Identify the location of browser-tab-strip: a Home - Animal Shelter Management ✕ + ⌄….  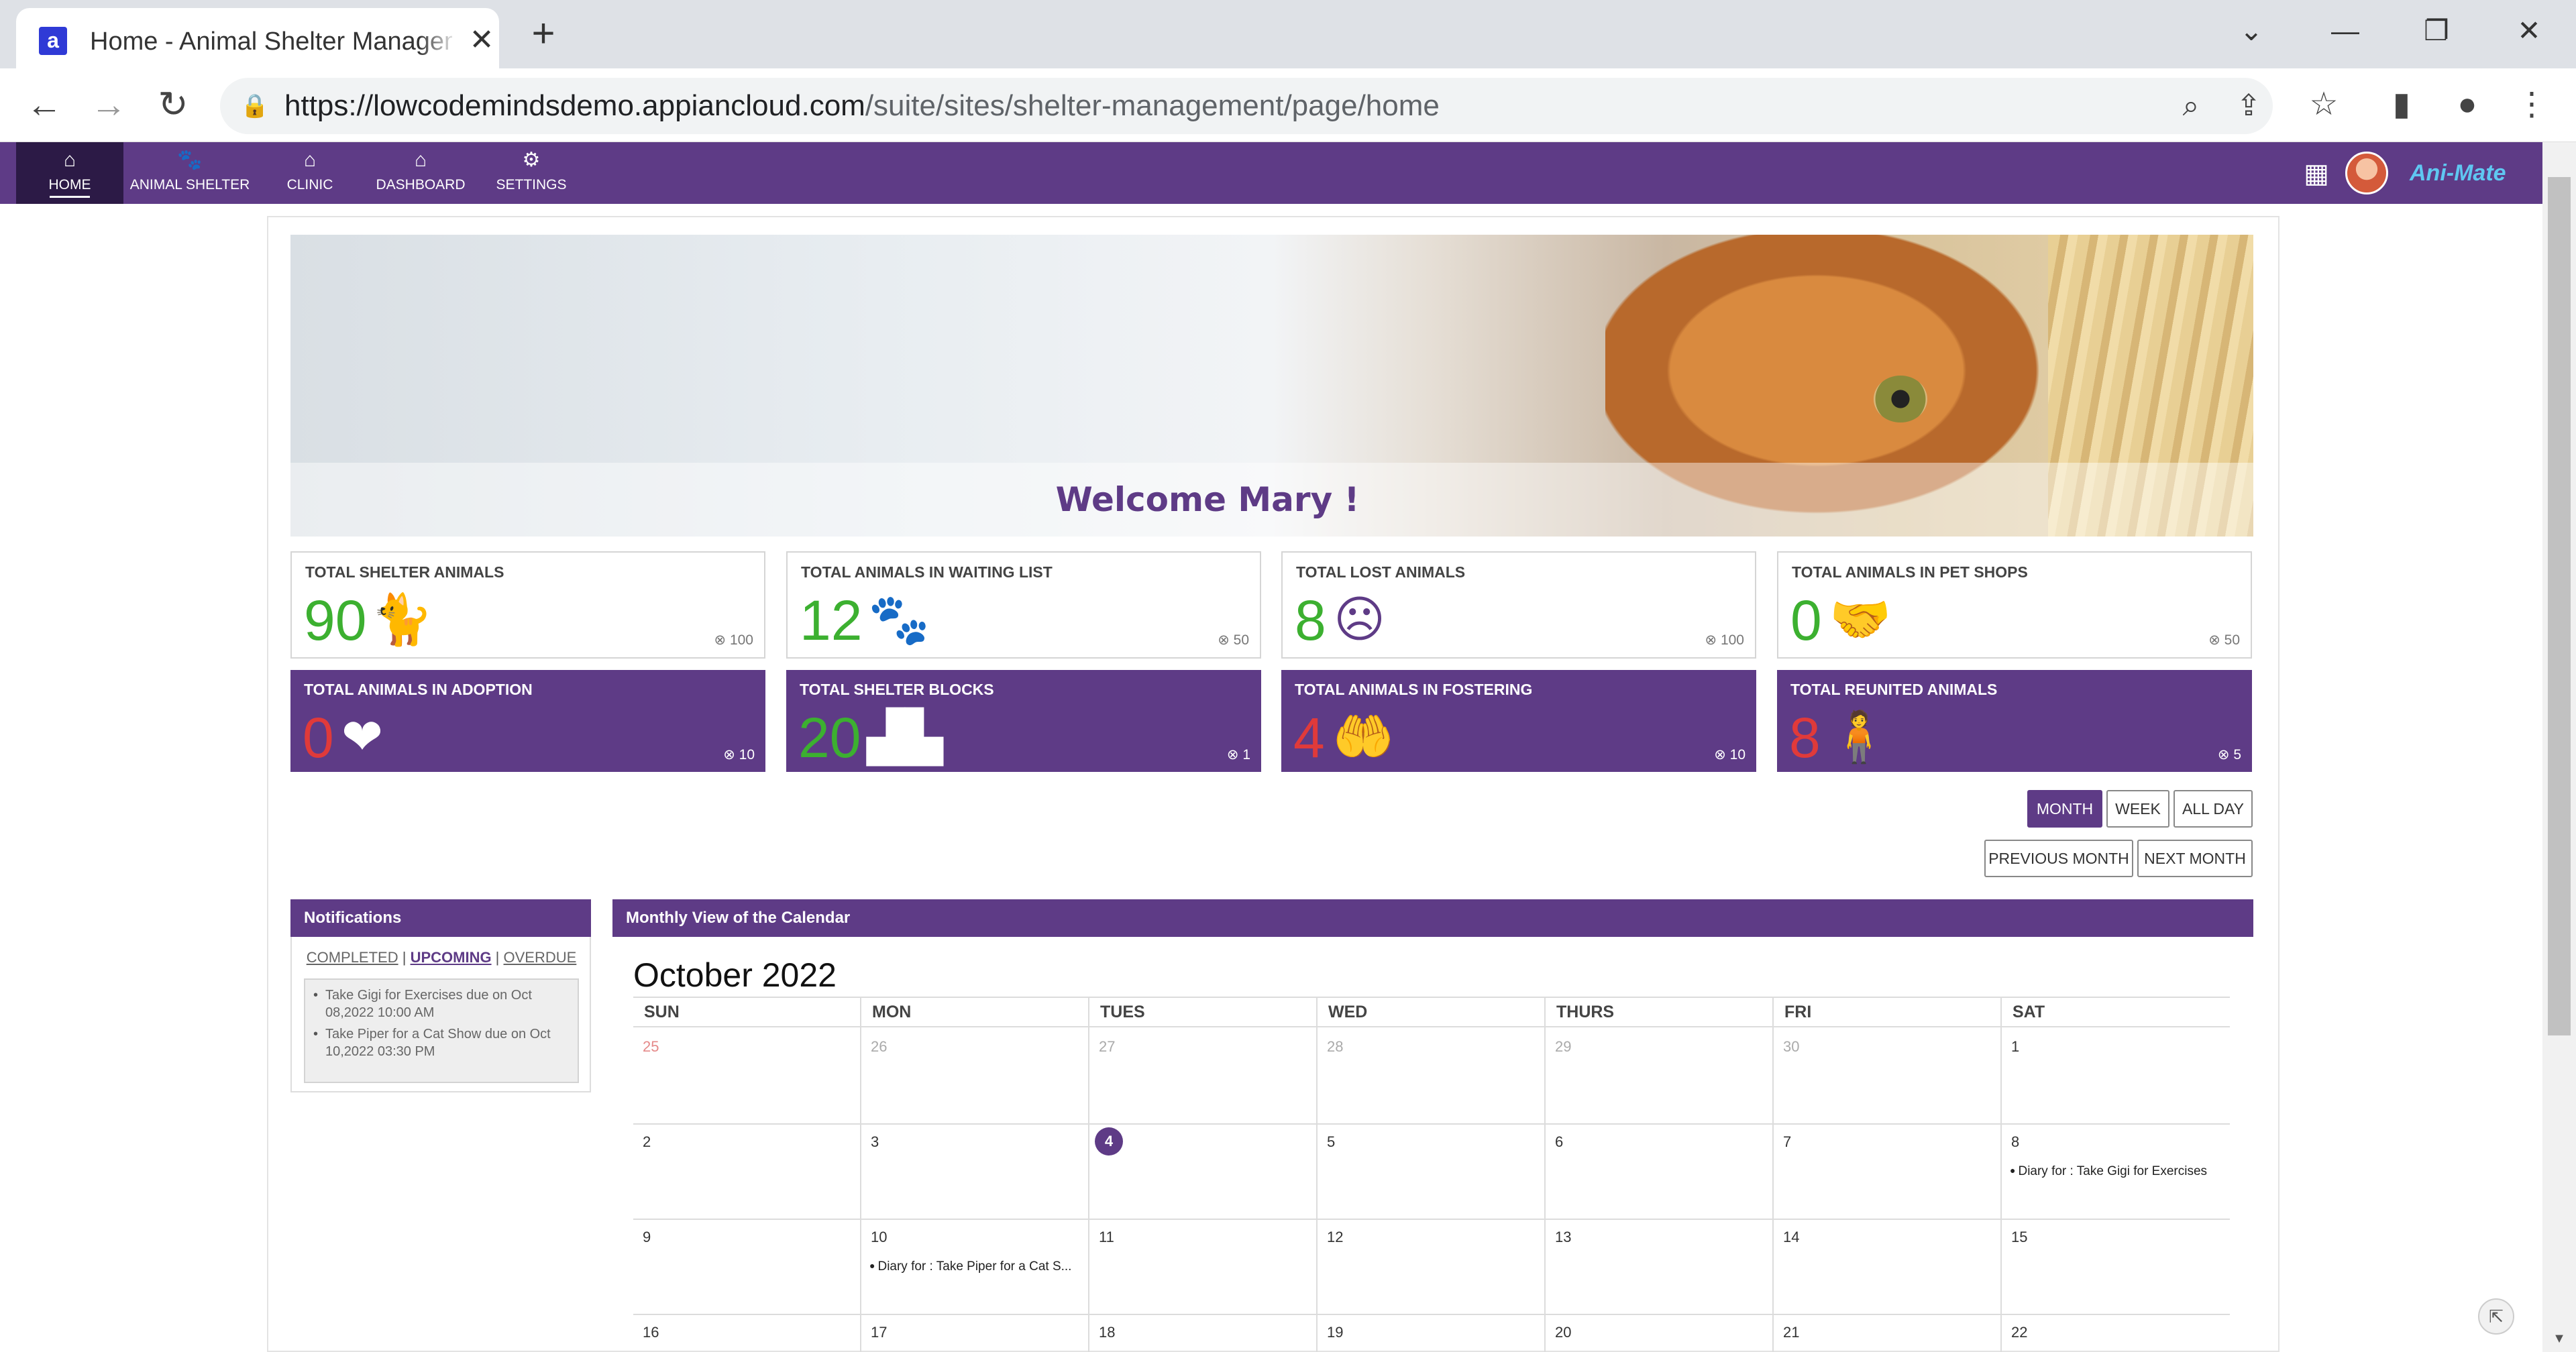
(1288, 34).